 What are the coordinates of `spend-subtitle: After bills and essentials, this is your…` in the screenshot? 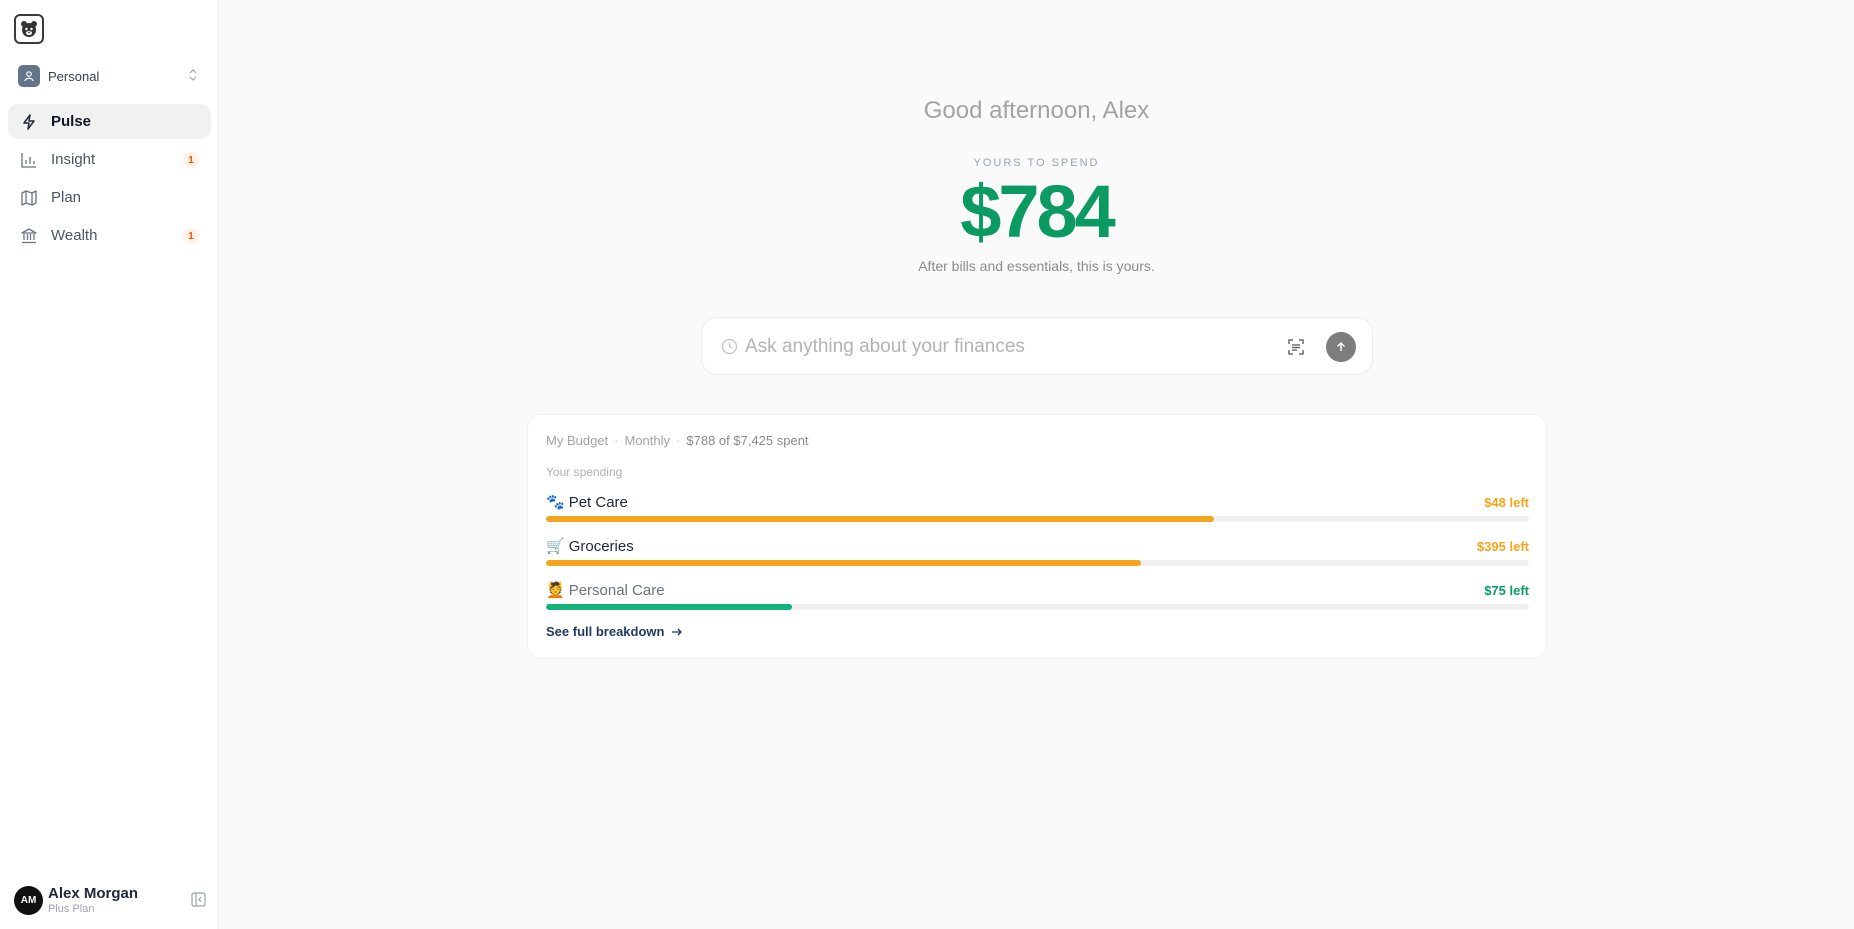 It's located at (1036, 266).